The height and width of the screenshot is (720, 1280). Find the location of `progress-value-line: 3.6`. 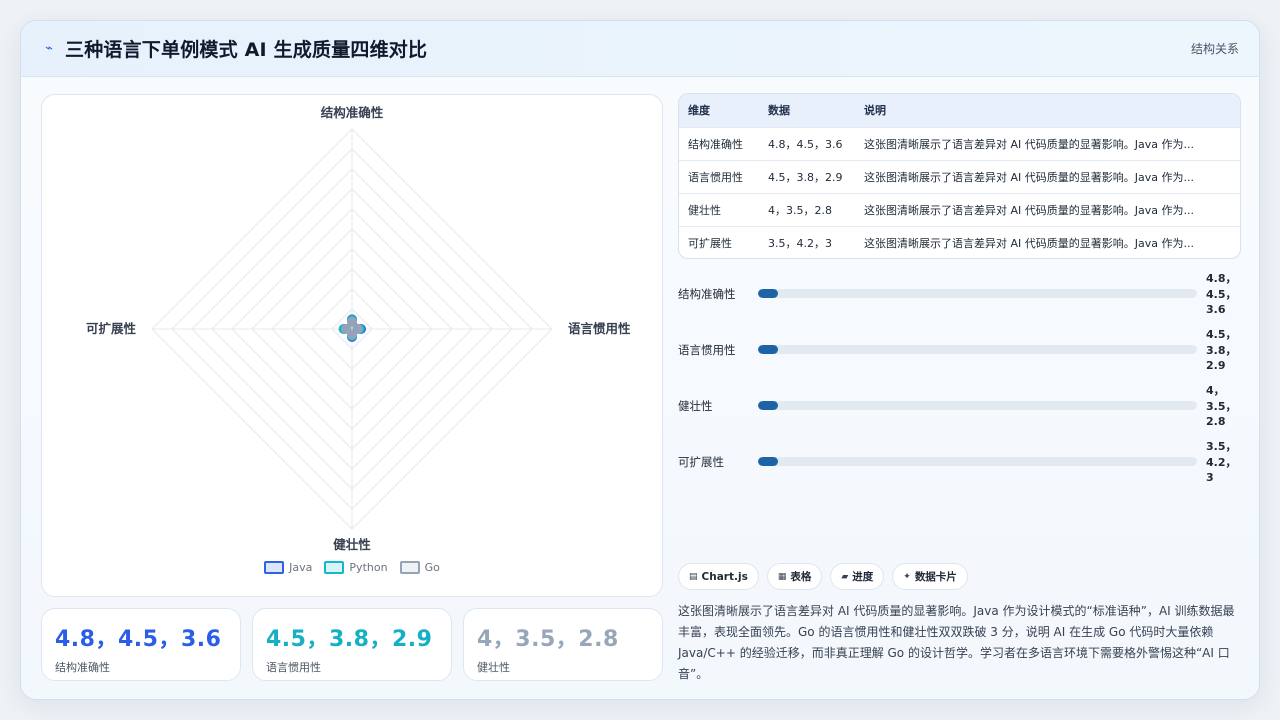

progress-value-line: 3.6 is located at coordinates (1216, 309).